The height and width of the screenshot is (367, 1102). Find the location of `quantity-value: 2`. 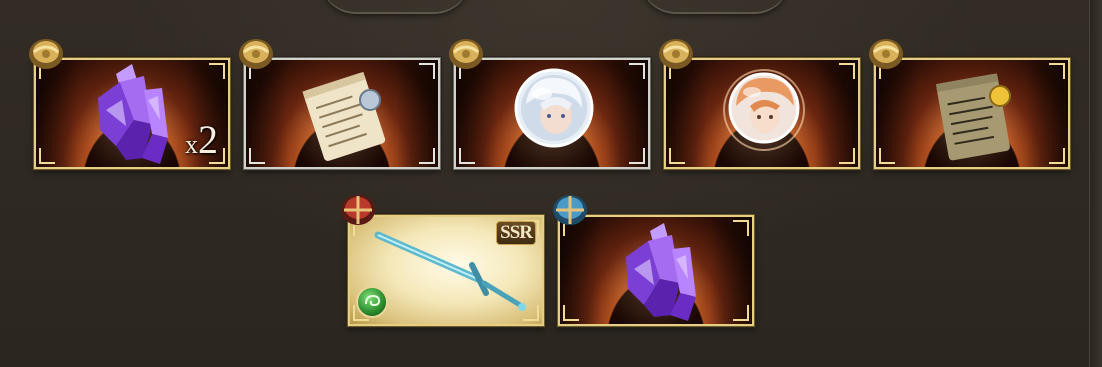

quantity-value: 2 is located at coordinates (208, 139).